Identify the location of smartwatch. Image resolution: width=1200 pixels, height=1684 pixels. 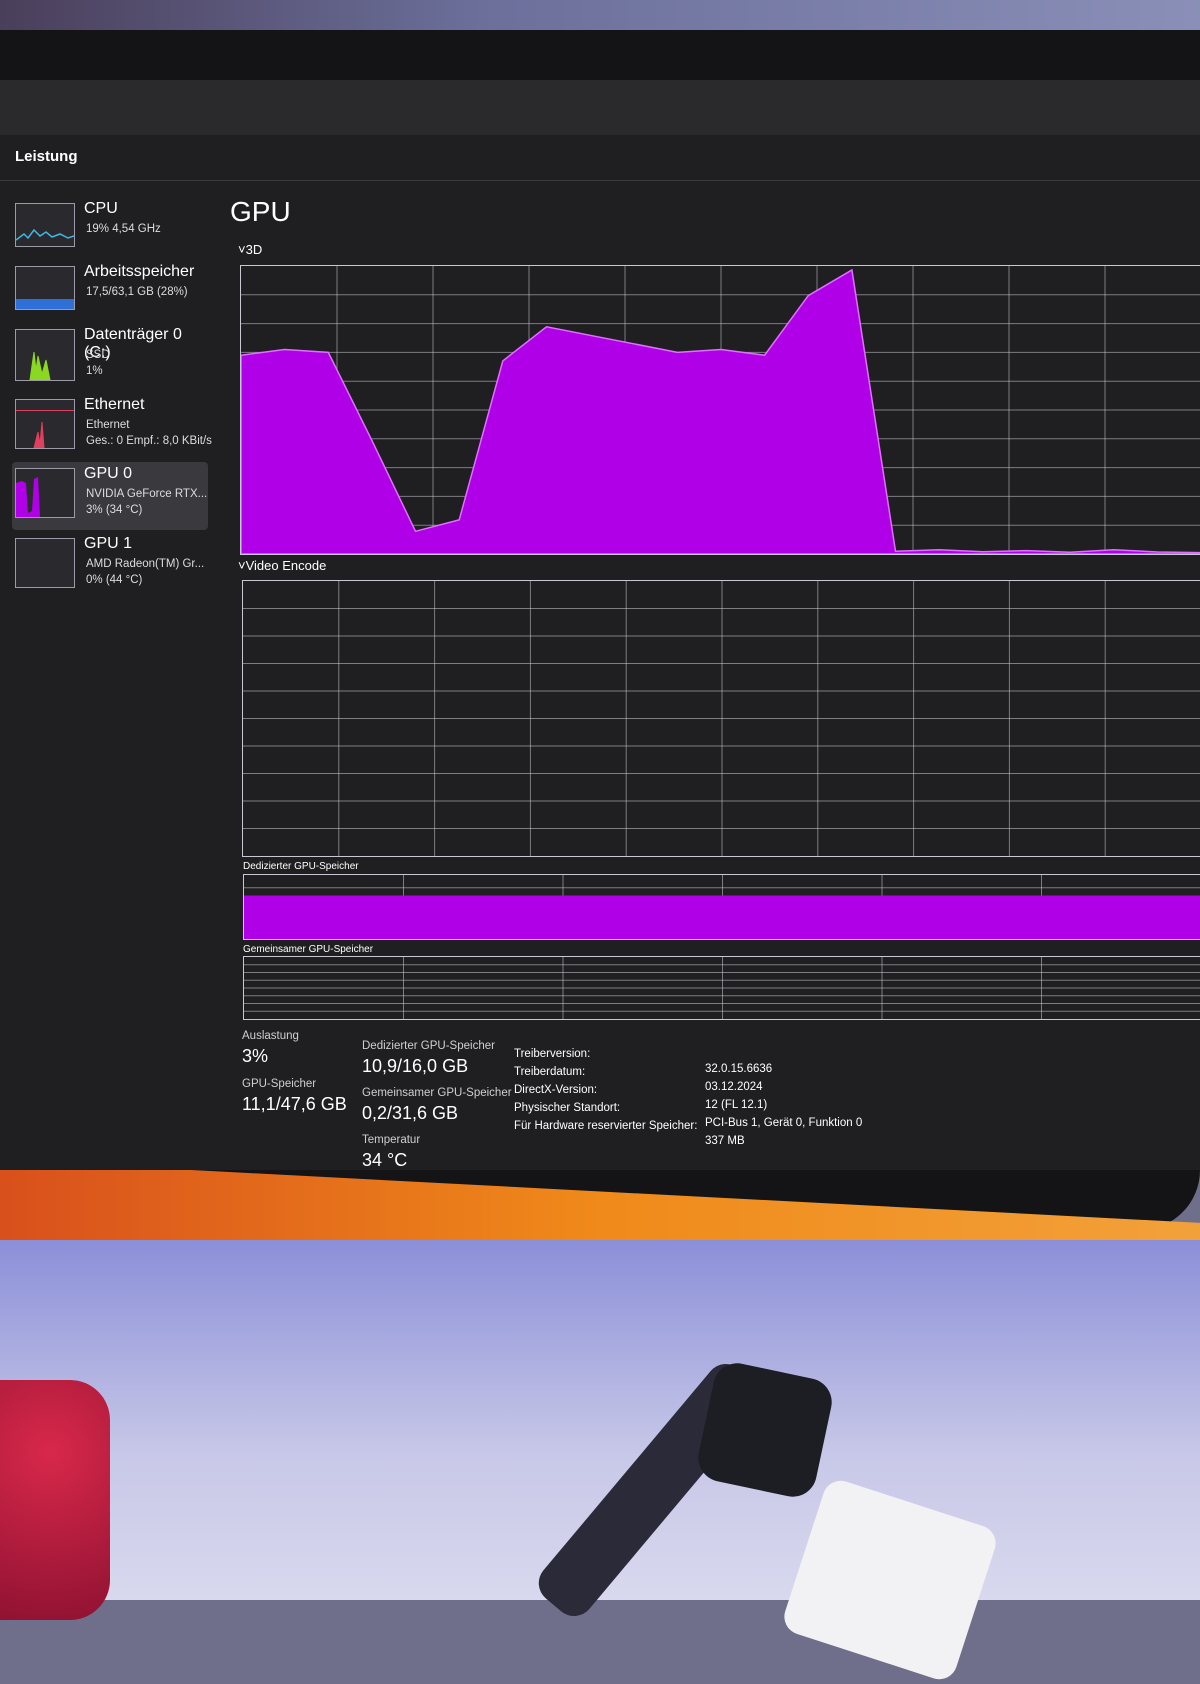
(765, 1430).